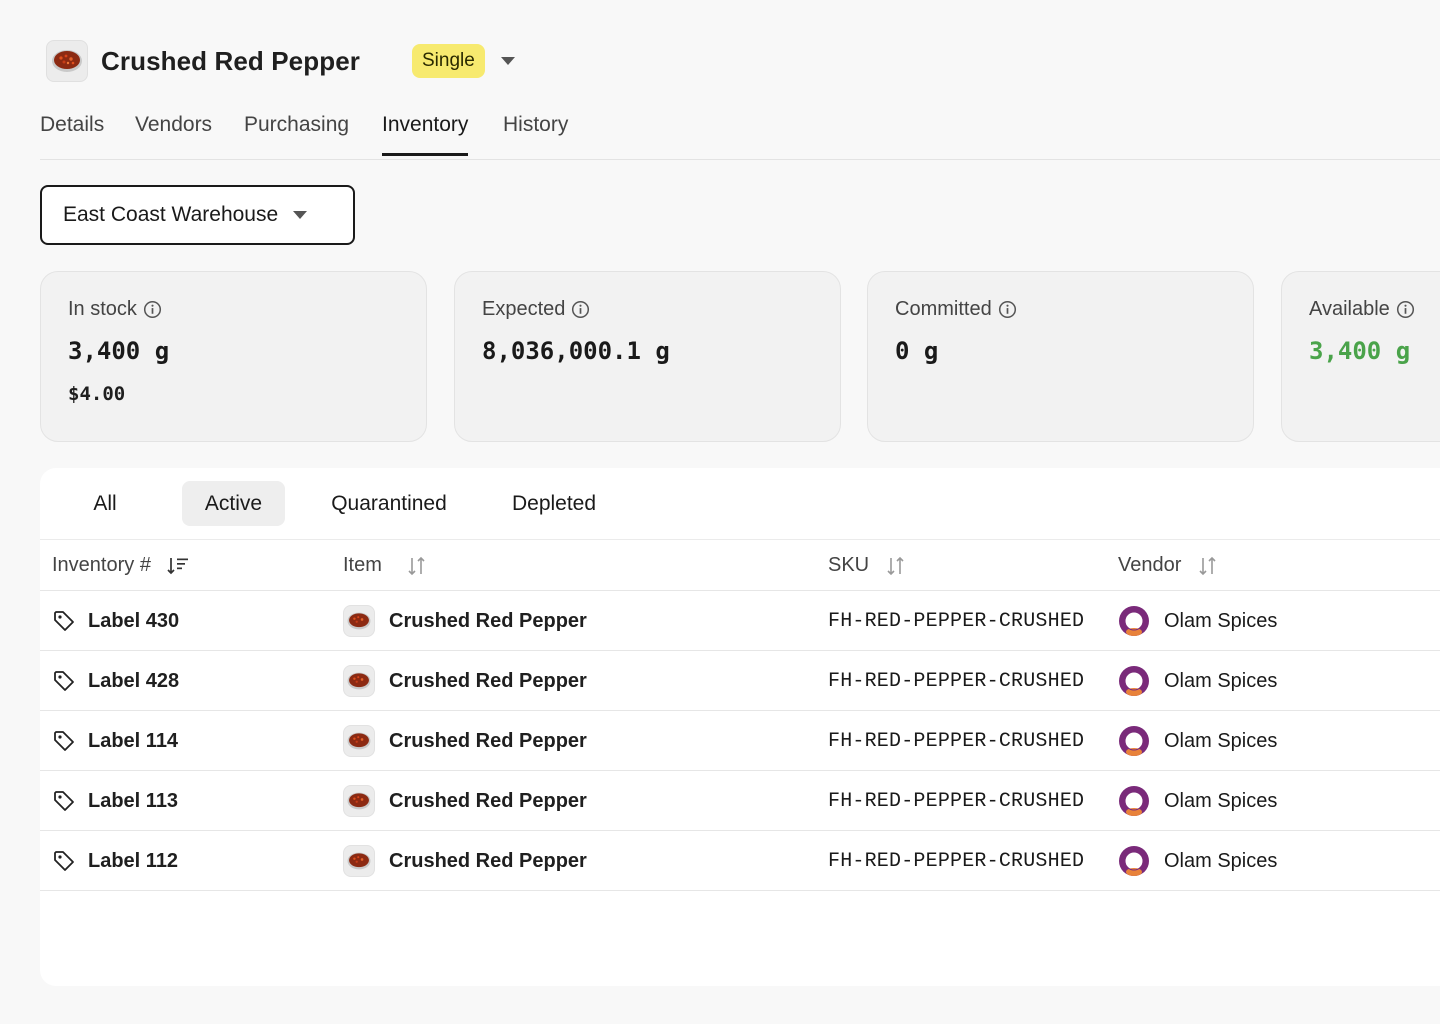  Describe the element at coordinates (133, 741) in the screenshot. I see `inventory-label: Label 114` at that location.